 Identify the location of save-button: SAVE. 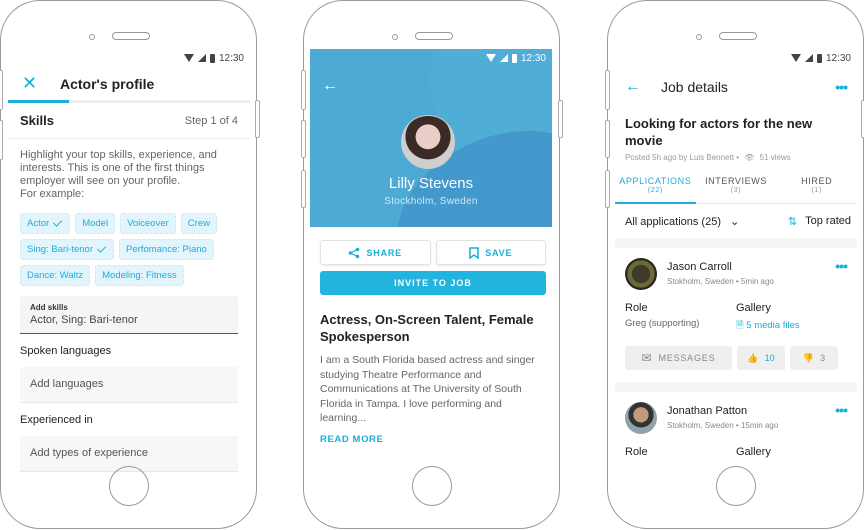
(490, 252).